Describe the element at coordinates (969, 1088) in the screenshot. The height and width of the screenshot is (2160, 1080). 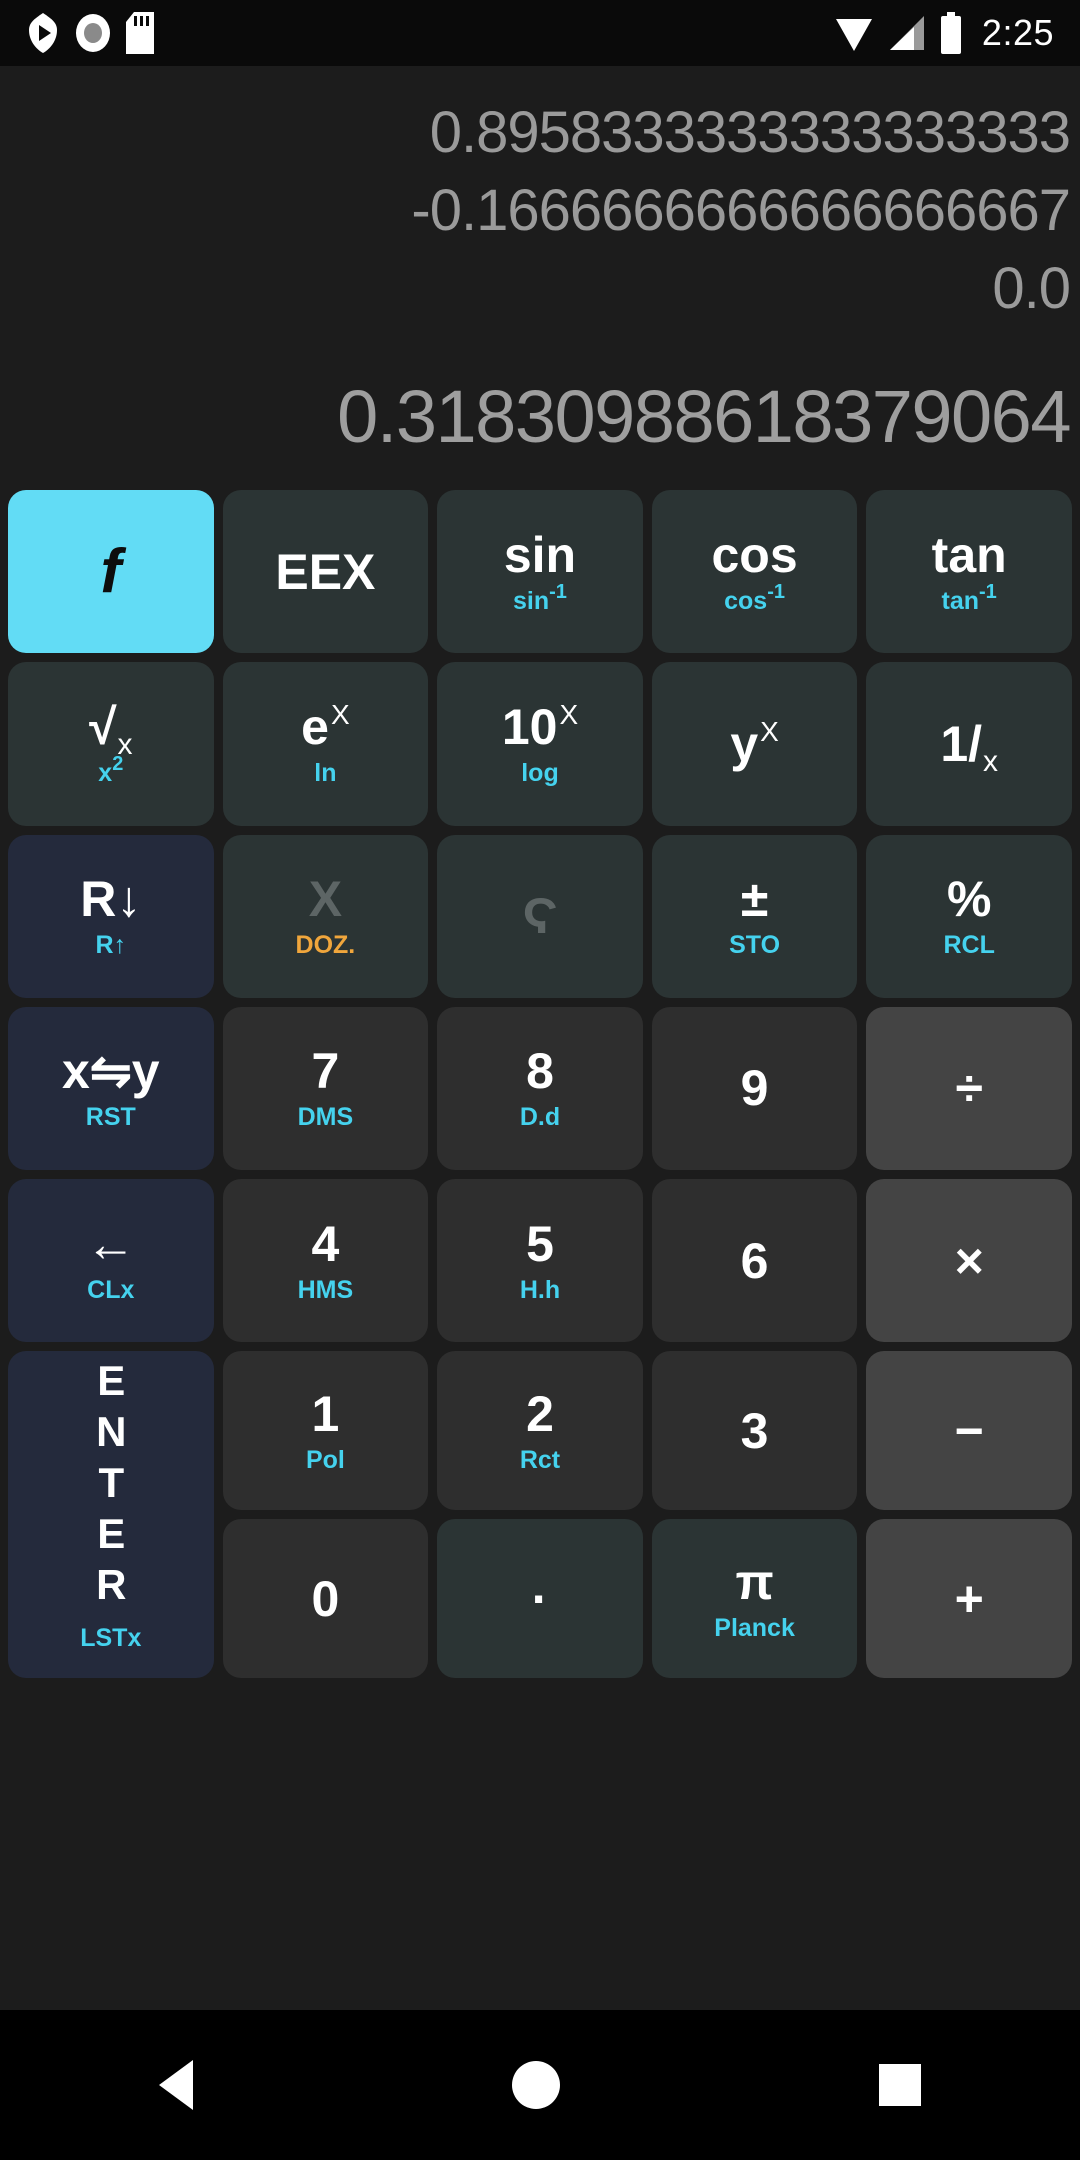
I see `key-divide: ÷` at that location.